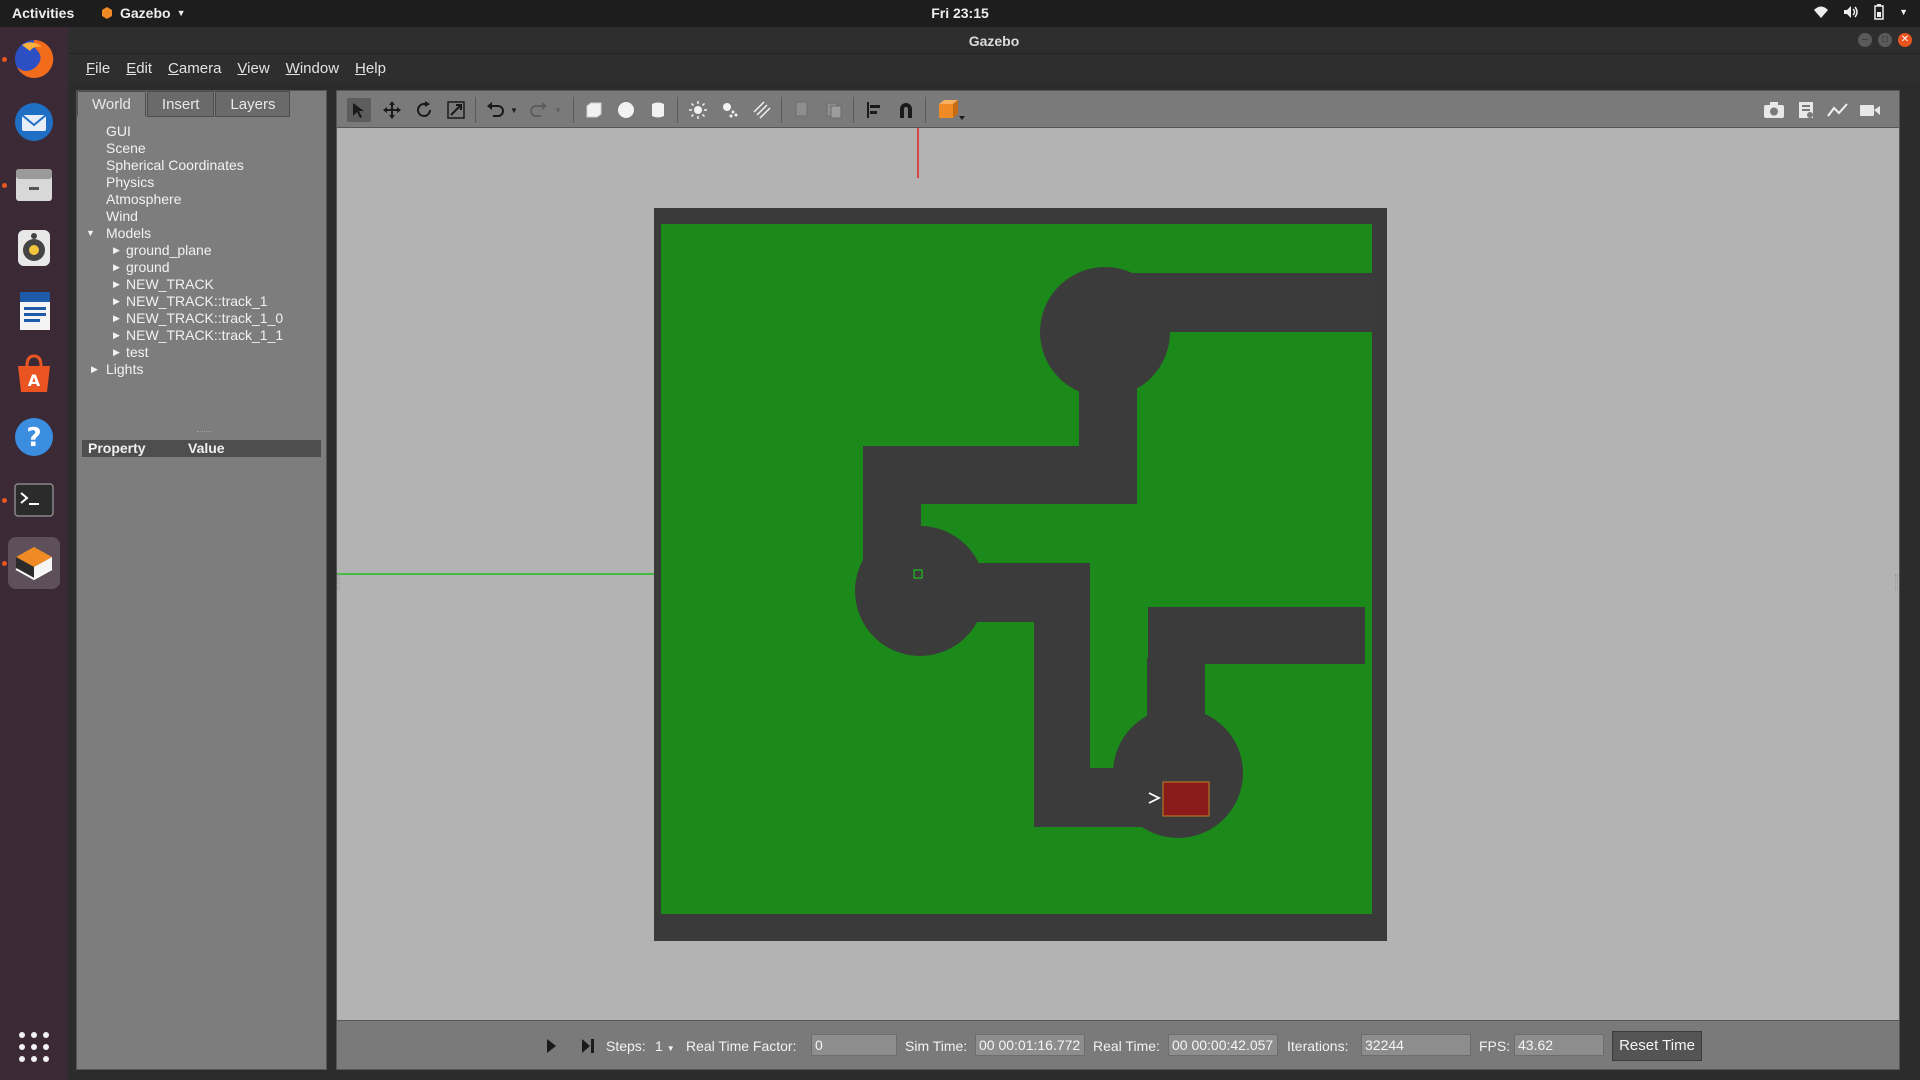  Describe the element at coordinates (730, 110) in the screenshot. I see `insert-spot-light-button` at that location.